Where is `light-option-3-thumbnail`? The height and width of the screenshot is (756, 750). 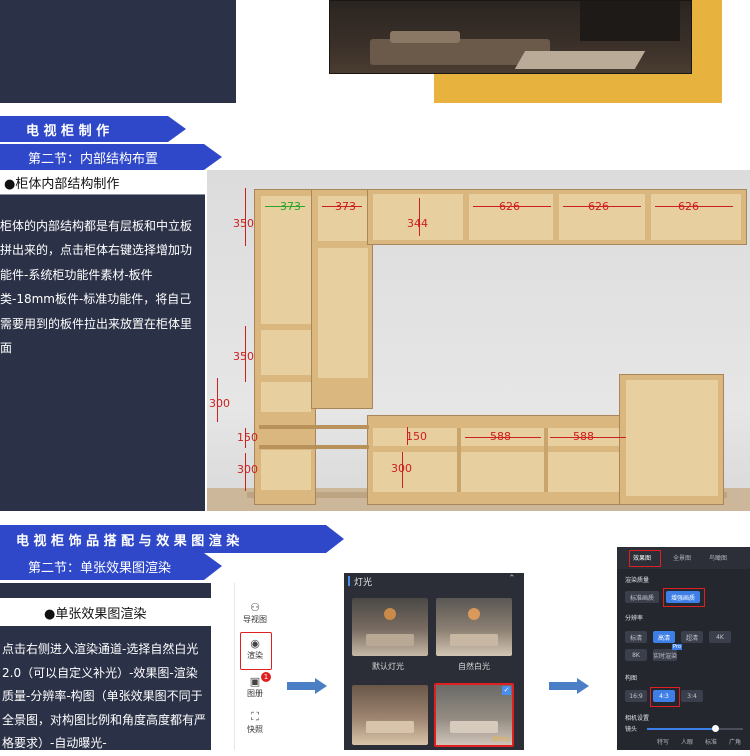
light-option-3-thumbnail is located at coordinates (390, 715).